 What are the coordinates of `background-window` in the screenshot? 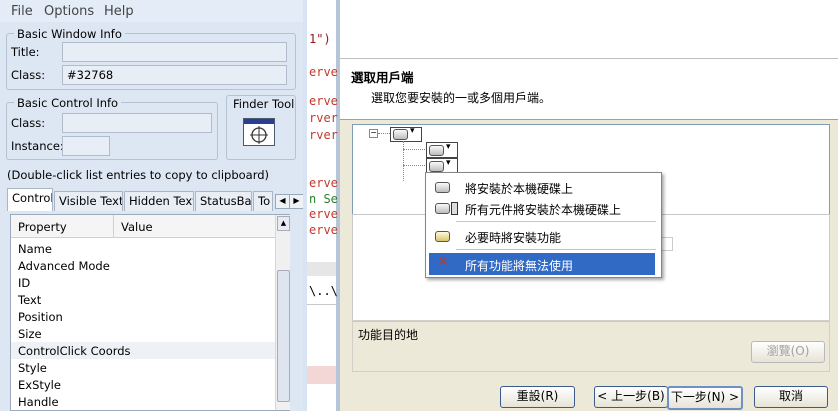 It's located at (589, 29).